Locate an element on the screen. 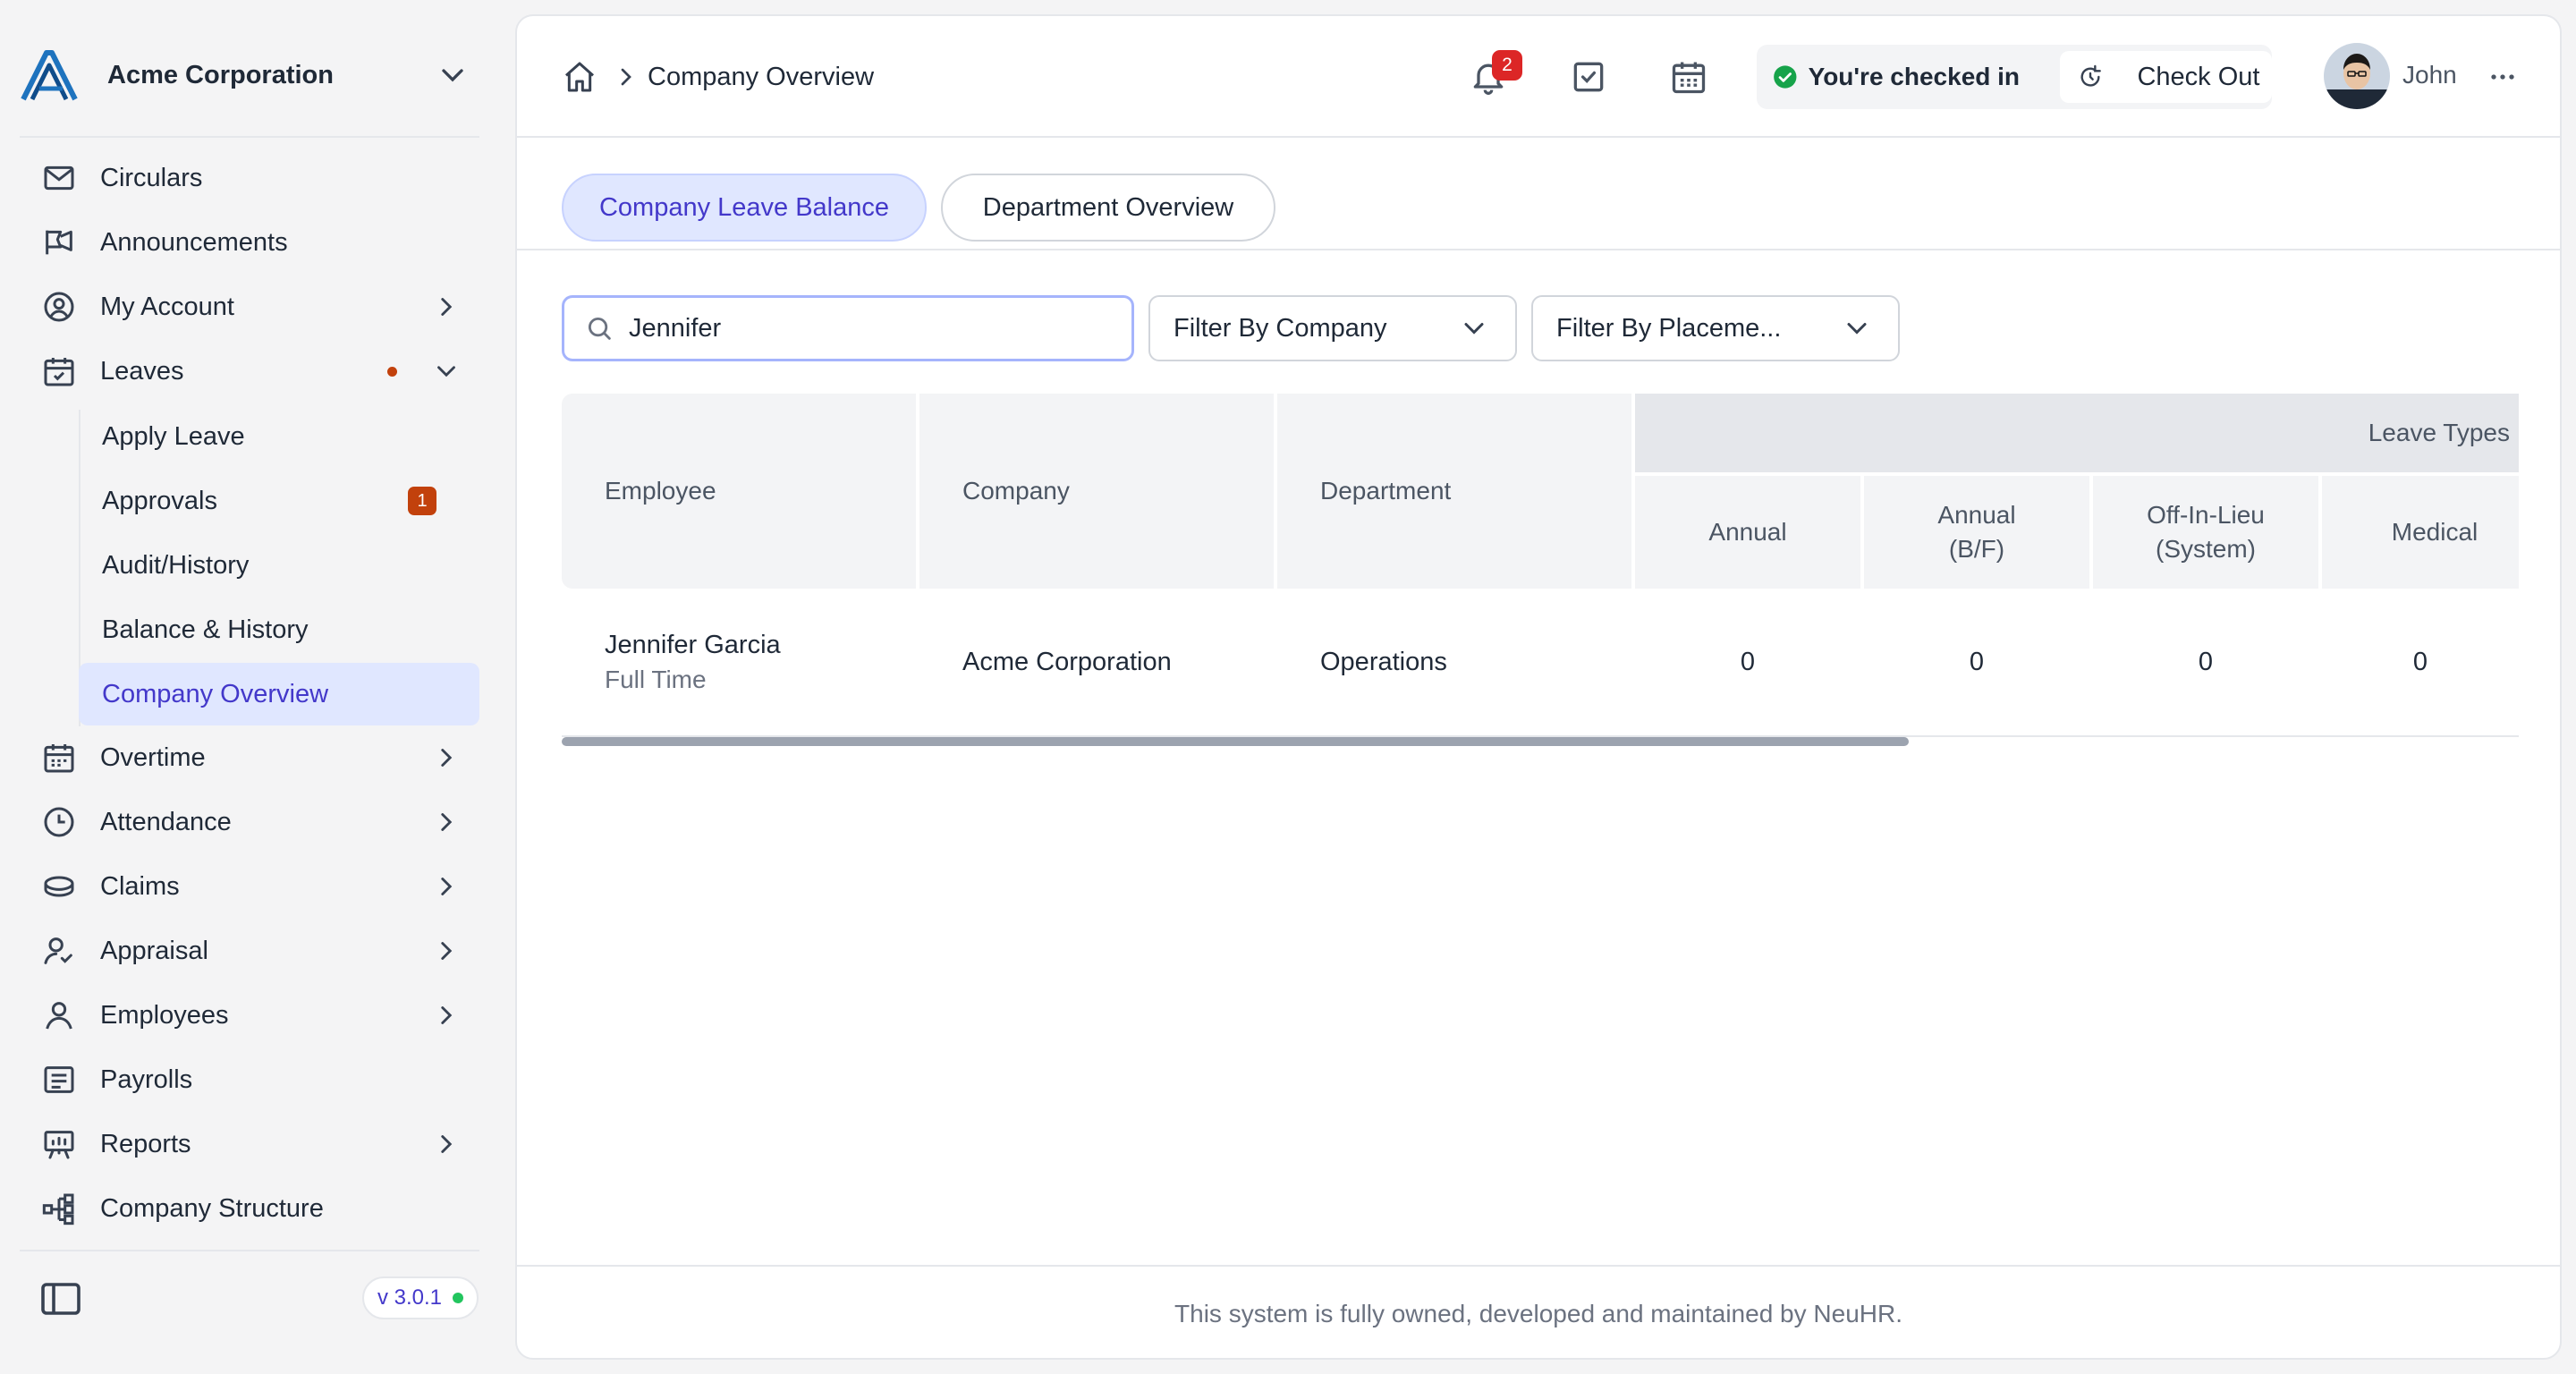 The image size is (2576, 1374). sidebar-item-employees: Employees is located at coordinates (255, 1015).